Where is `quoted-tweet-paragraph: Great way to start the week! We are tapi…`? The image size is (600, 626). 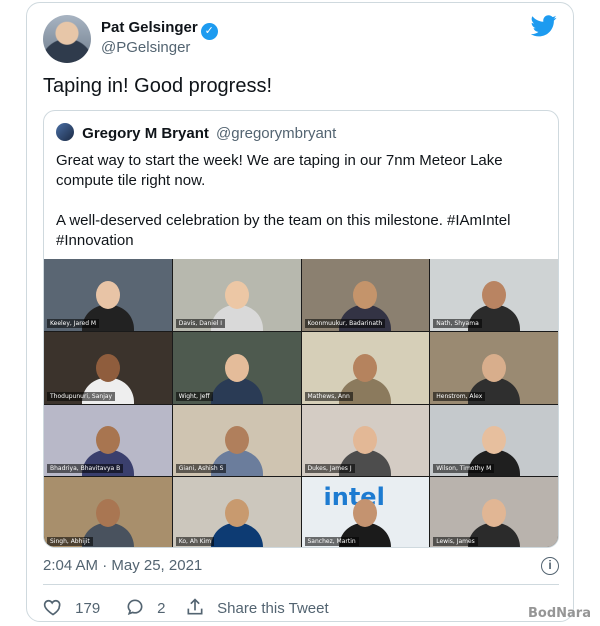
quoted-tweet-paragraph: Great way to start the week! We are tapi… is located at coordinates (279, 170).